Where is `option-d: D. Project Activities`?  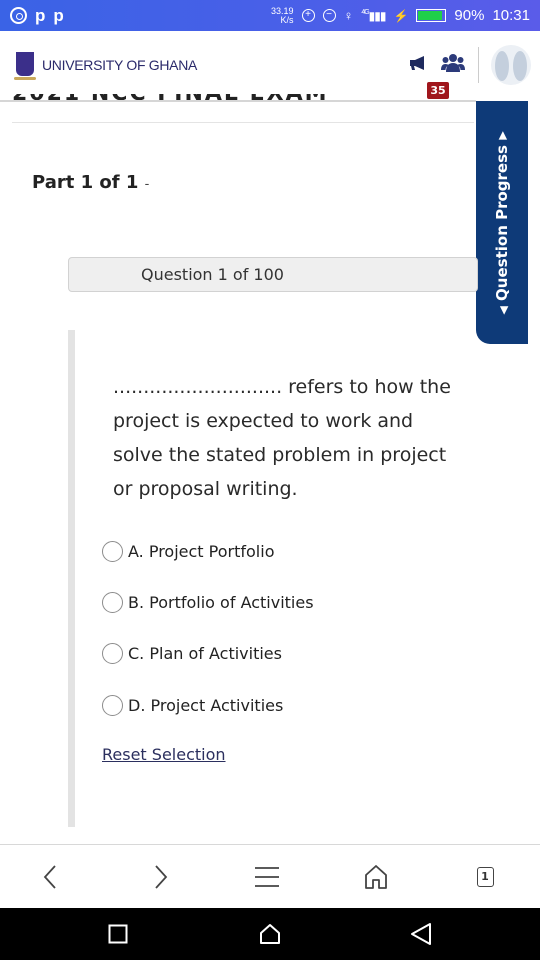 option-d: D. Project Activities is located at coordinates (192, 705).